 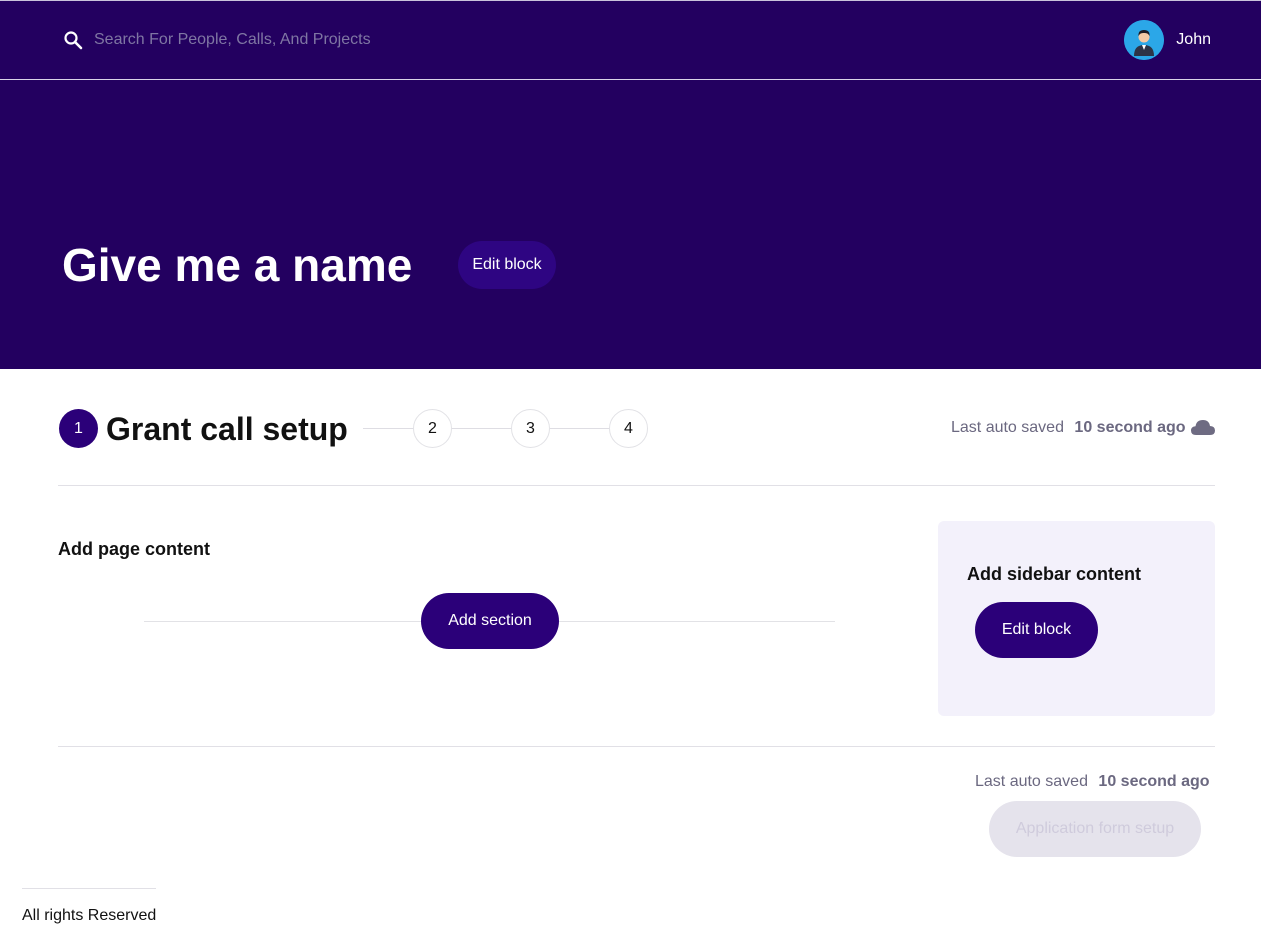 What do you see at coordinates (432, 428) in the screenshot?
I see `step-2-indicator: 2` at bounding box center [432, 428].